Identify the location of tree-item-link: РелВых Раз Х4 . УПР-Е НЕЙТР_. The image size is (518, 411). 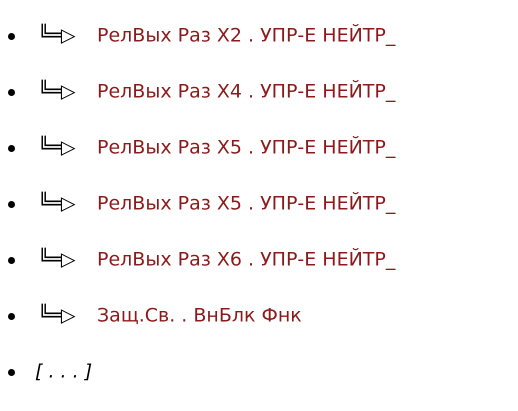
(246, 92).